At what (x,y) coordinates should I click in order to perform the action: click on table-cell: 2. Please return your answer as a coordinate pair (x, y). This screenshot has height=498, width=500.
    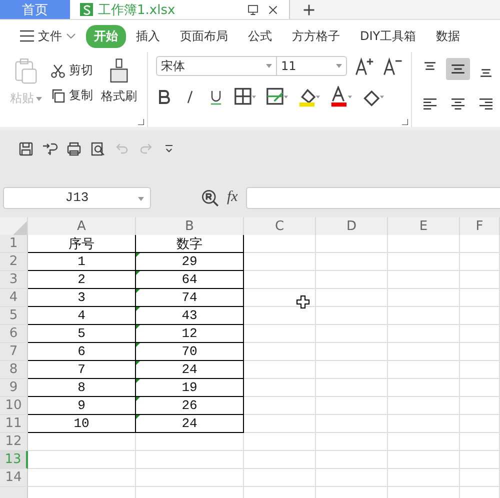
    Looking at the image, I should click on (82, 280).